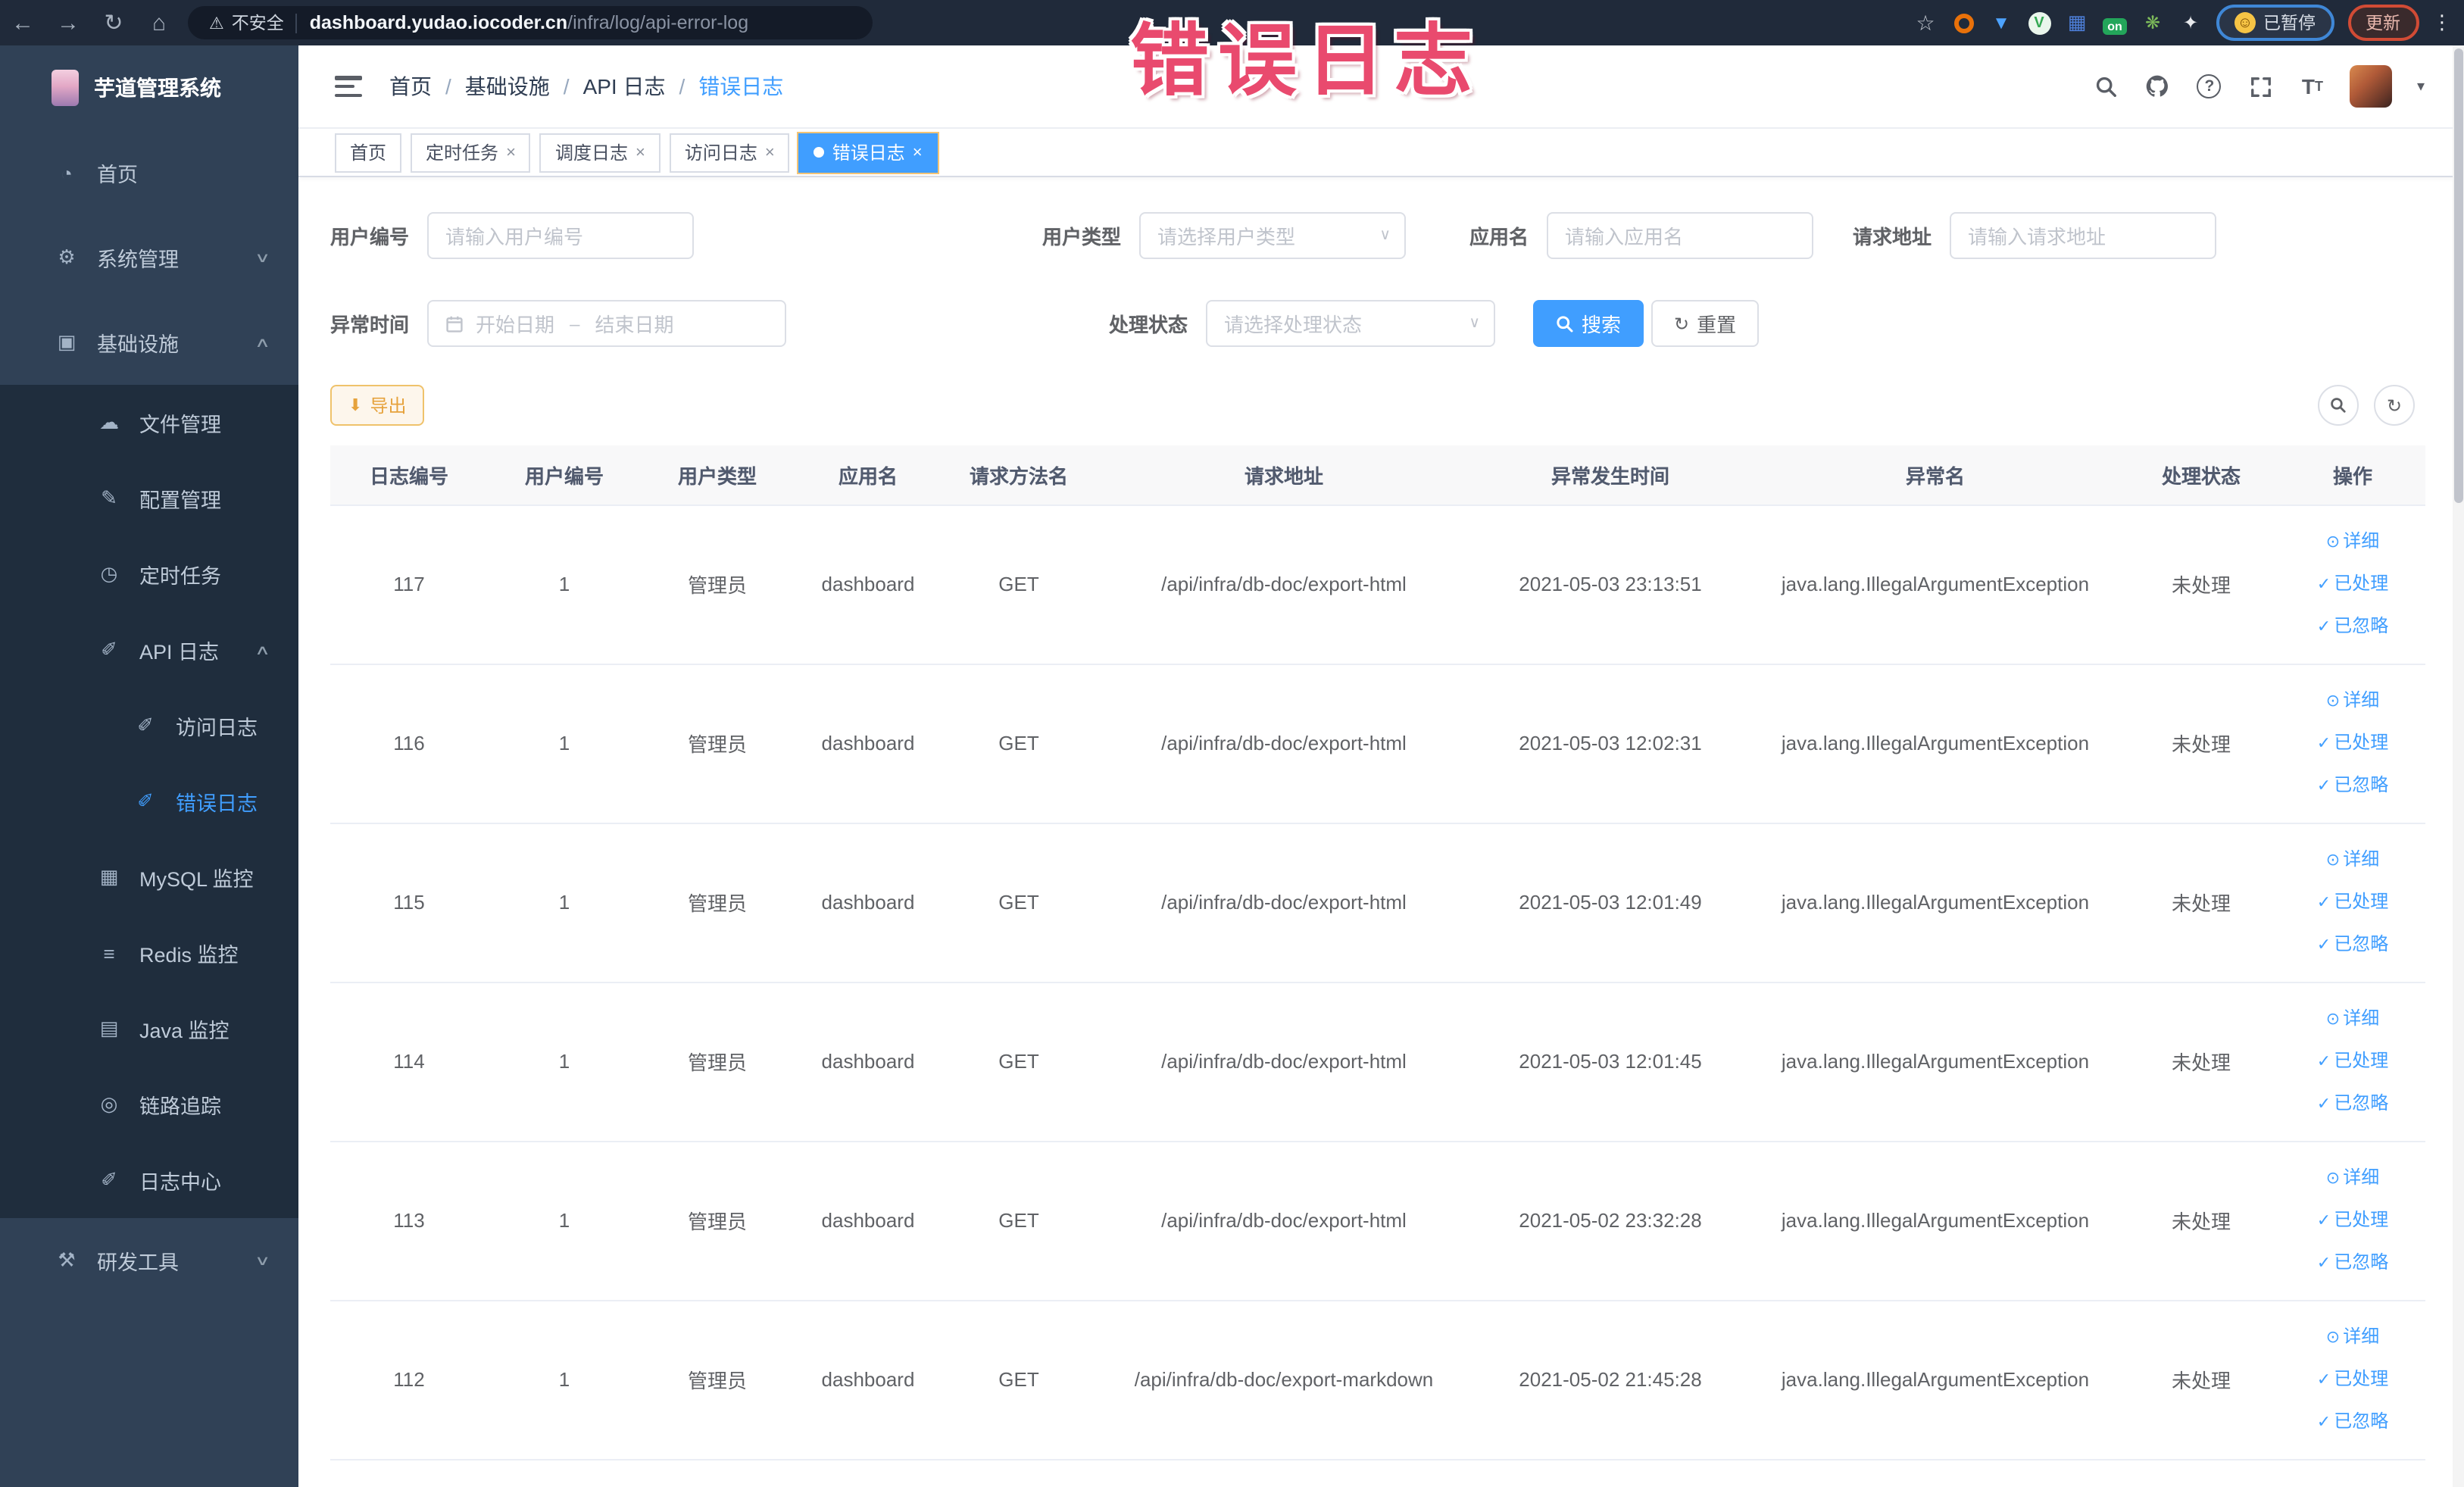 Image resolution: width=2464 pixels, height=1487 pixels. I want to click on refresh-table-button: ↻, so click(2394, 405).